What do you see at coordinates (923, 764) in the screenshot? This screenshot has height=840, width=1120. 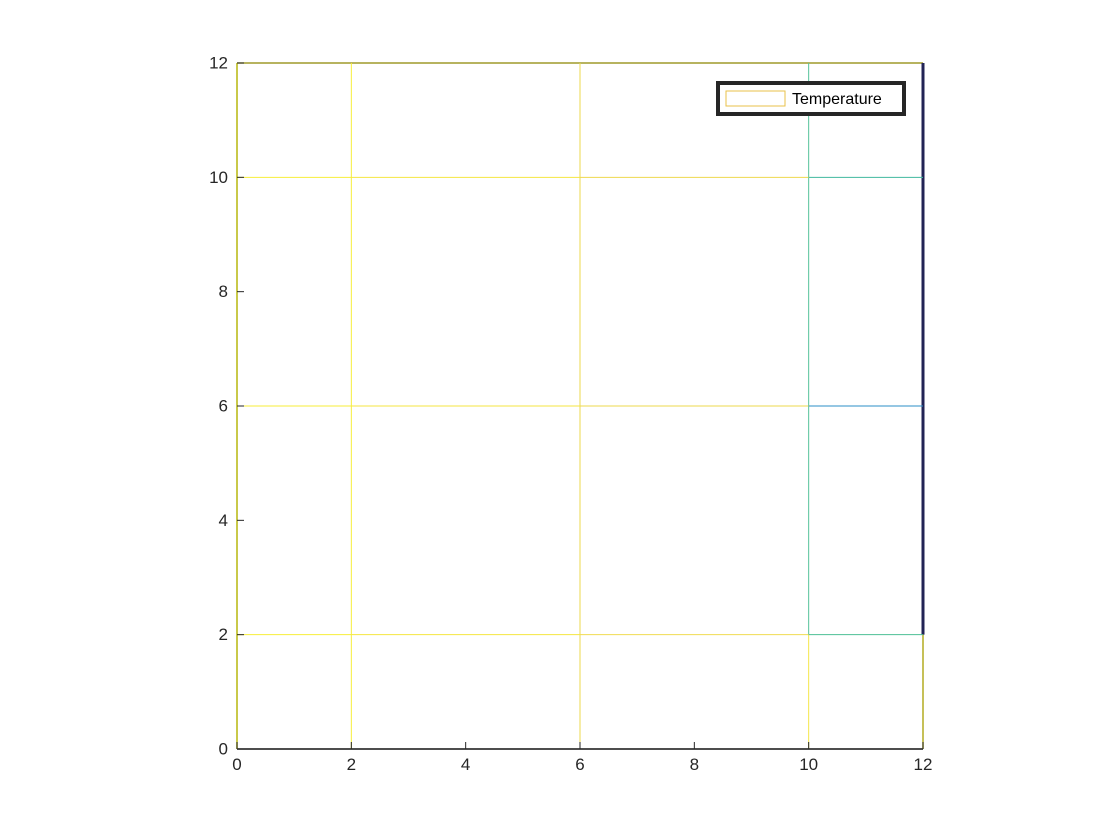 I see `x-tick-label: 12` at bounding box center [923, 764].